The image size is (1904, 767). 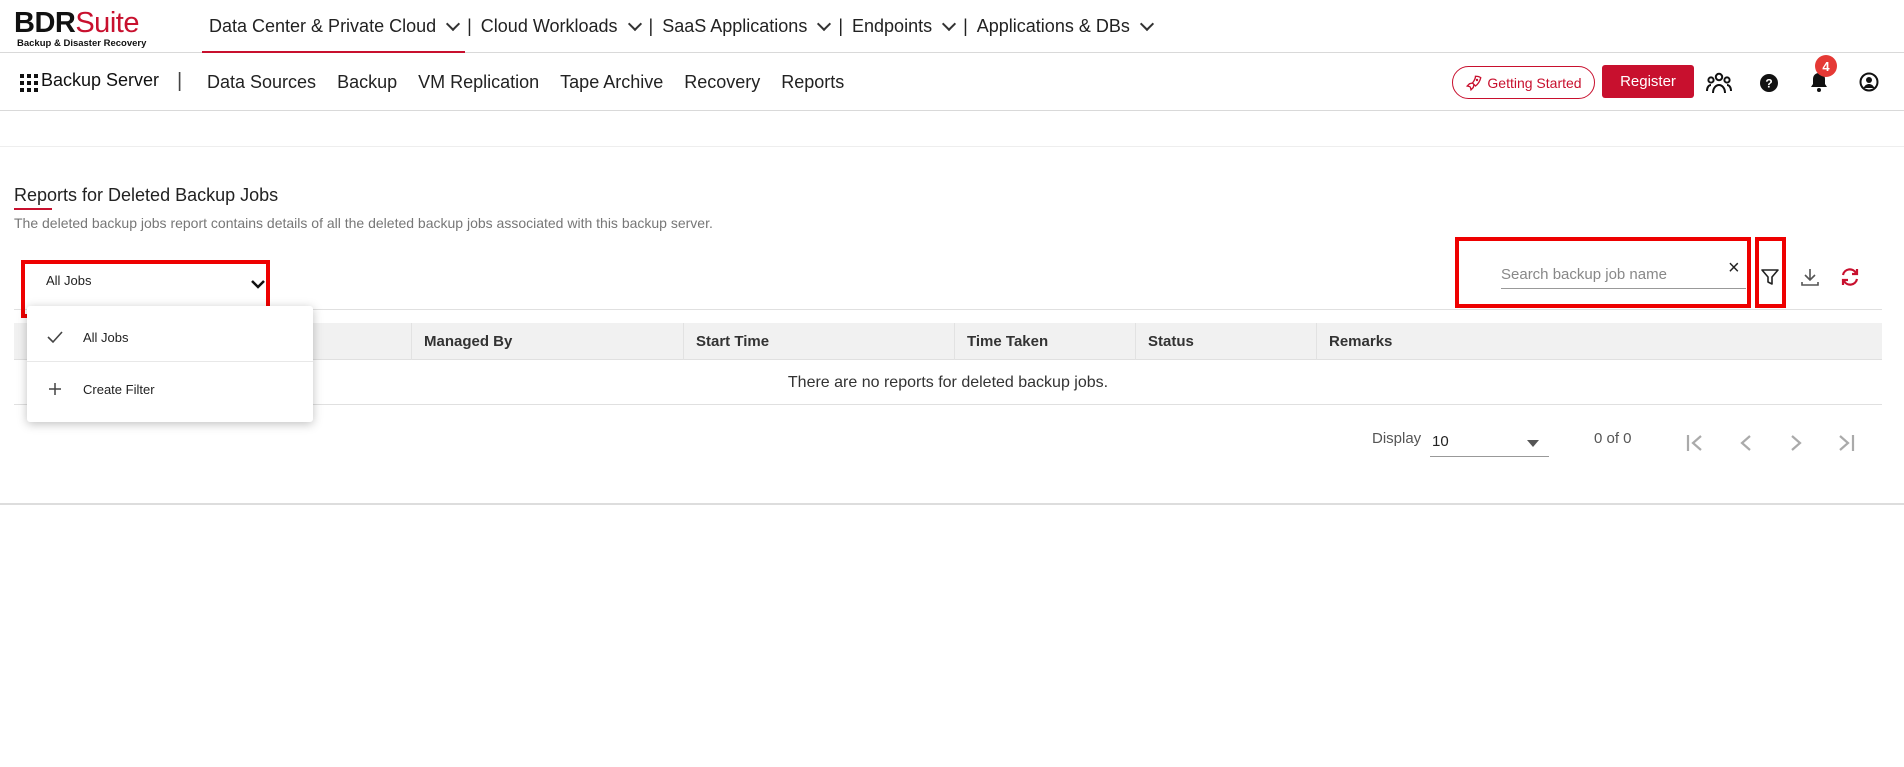 I want to click on plus-icon, so click(x=55, y=389).